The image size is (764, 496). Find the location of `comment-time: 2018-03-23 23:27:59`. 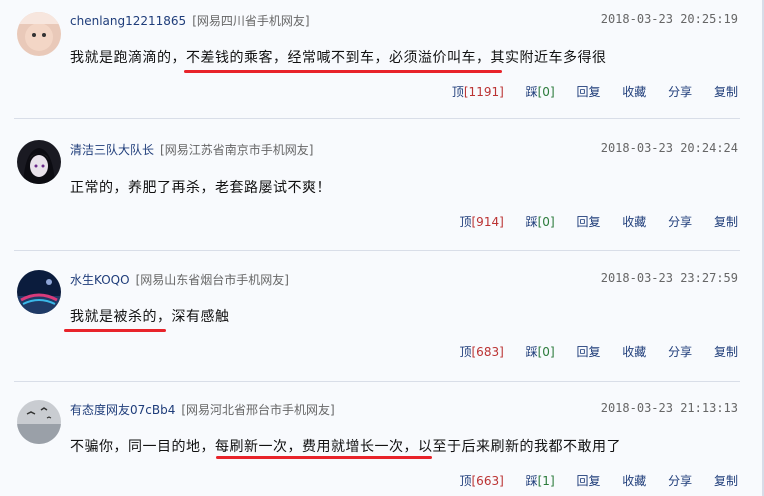

comment-time: 2018-03-23 23:27:59 is located at coordinates (669, 278).